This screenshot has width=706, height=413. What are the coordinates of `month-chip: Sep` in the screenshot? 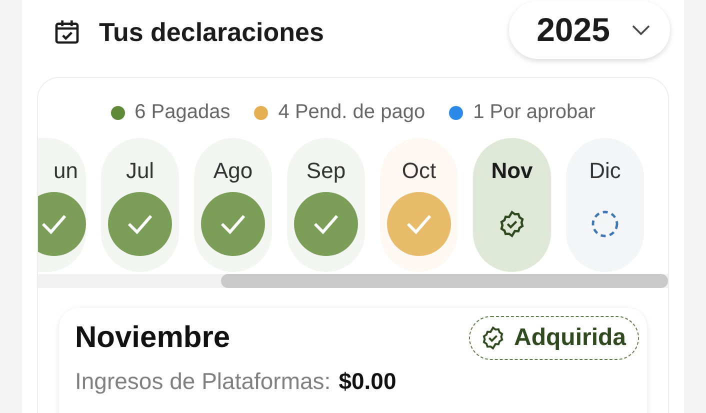 It's located at (326, 205).